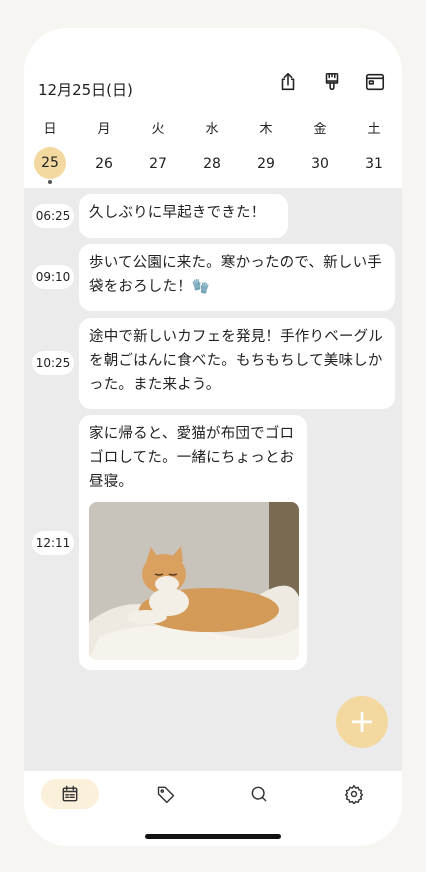 The image size is (426, 872). Describe the element at coordinates (320, 164) in the screenshot. I see `day-cell: 30` at that location.